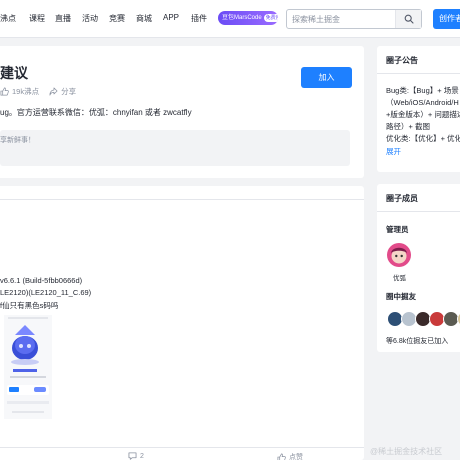 The image size is (460, 460). What do you see at coordinates (406, 451) in the screenshot?
I see `watermark: @稀土掘金技术社区` at bounding box center [406, 451].